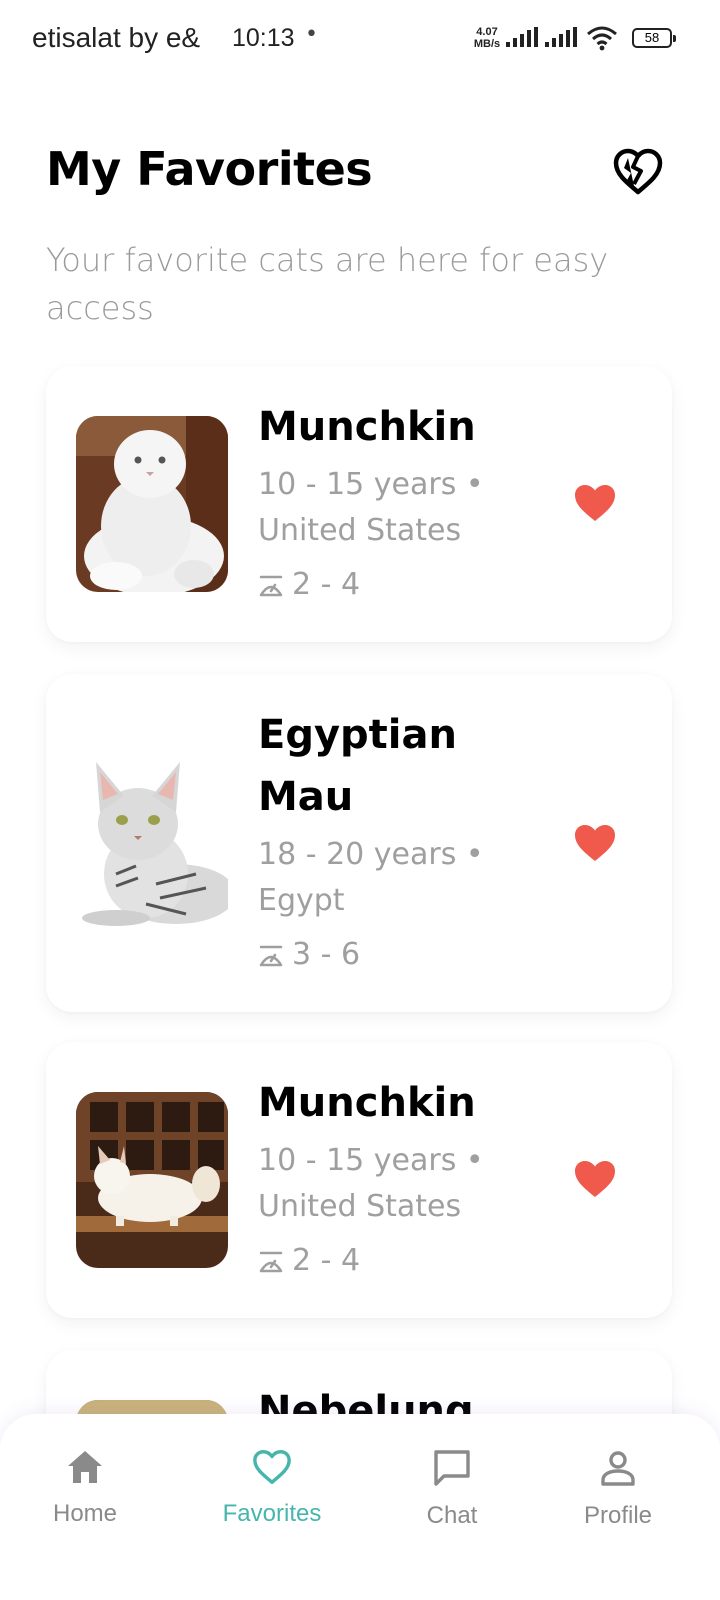  What do you see at coordinates (209, 169) in the screenshot?
I see `page-title: My Favorites` at bounding box center [209, 169].